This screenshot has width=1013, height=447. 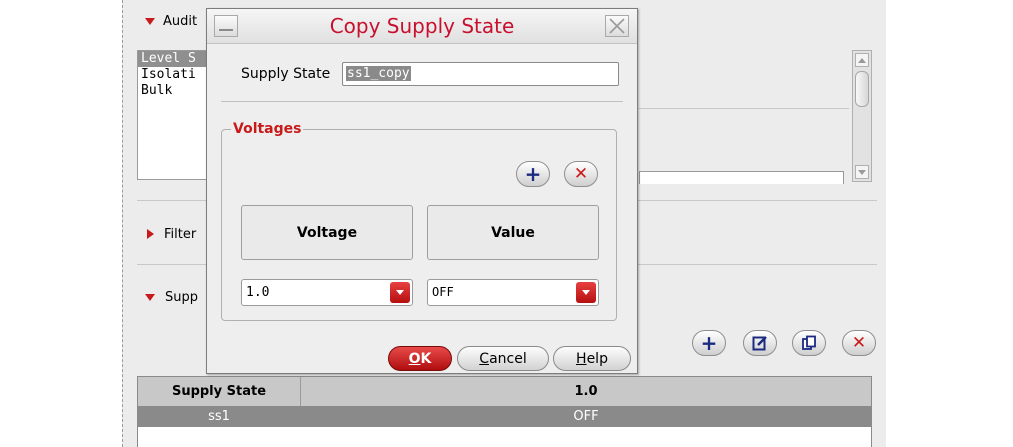 What do you see at coordinates (180, 234) in the screenshot?
I see `filter-section-label: Filter` at bounding box center [180, 234].